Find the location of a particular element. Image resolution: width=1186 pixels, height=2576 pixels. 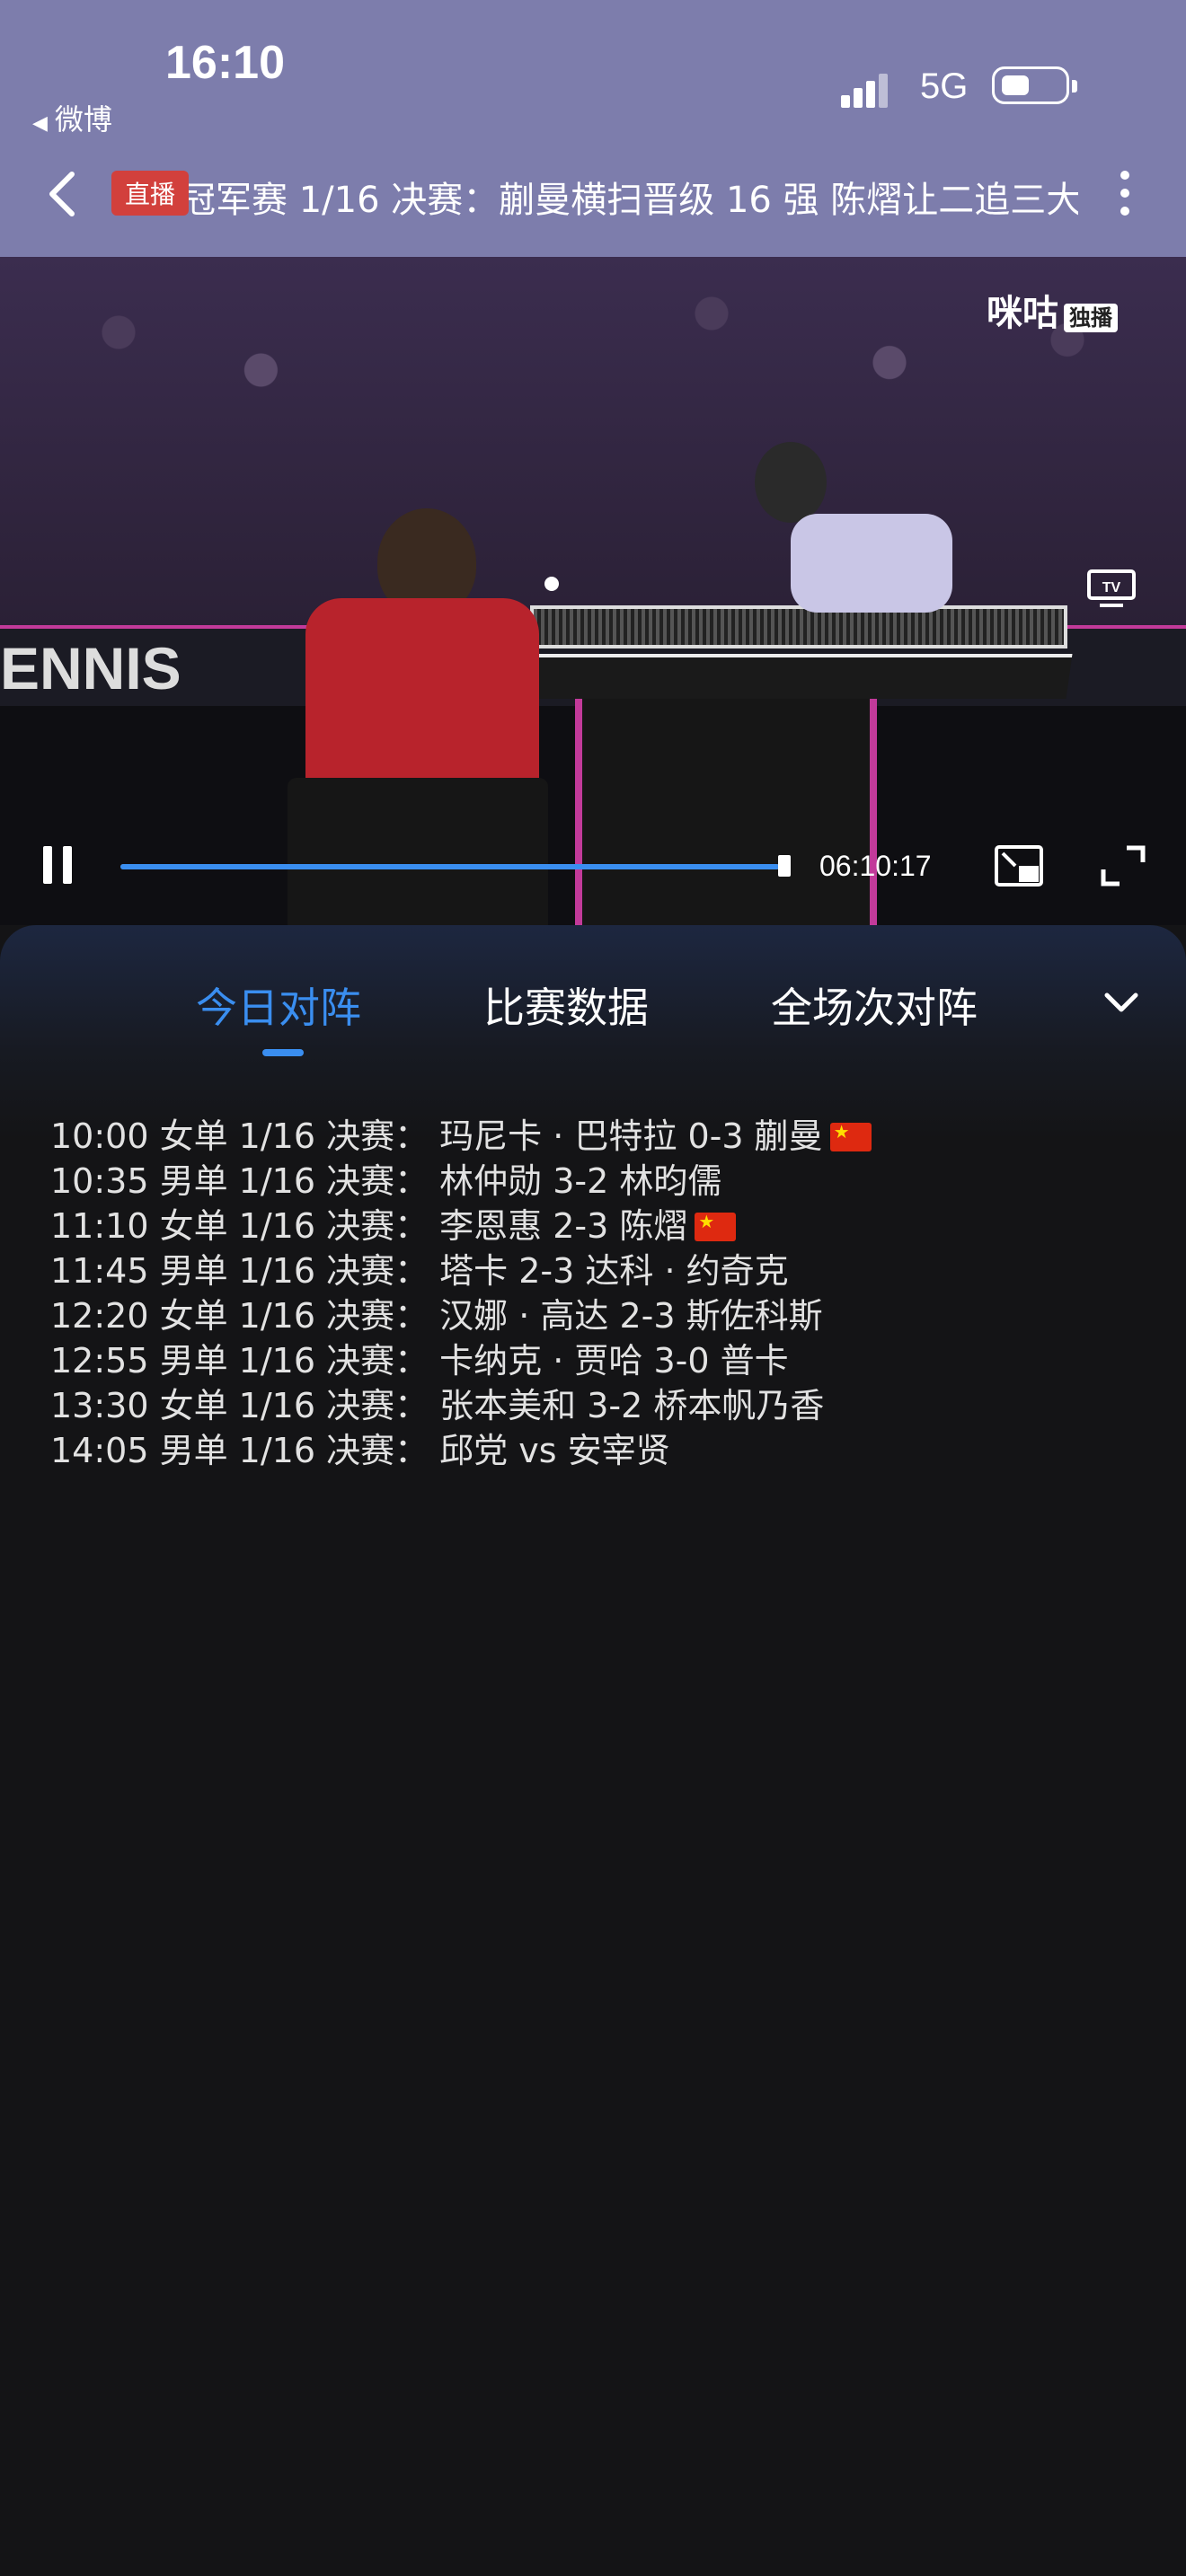

network-label: 5G is located at coordinates (944, 86).